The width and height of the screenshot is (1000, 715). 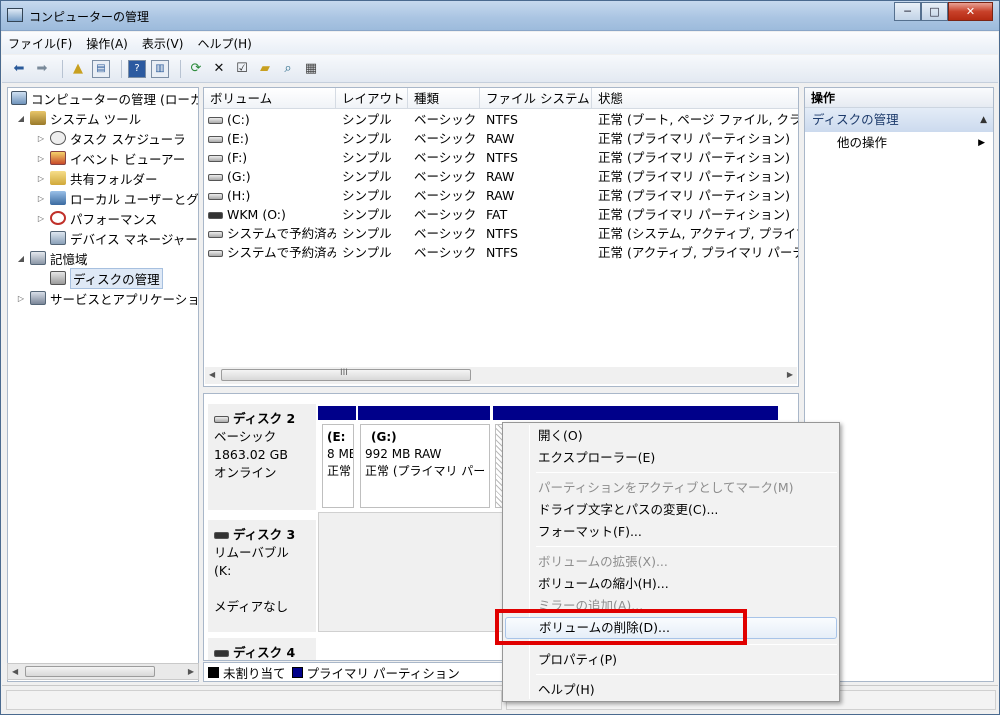 I want to click on menu-item: エクスプローラー(E), so click(x=671, y=458).